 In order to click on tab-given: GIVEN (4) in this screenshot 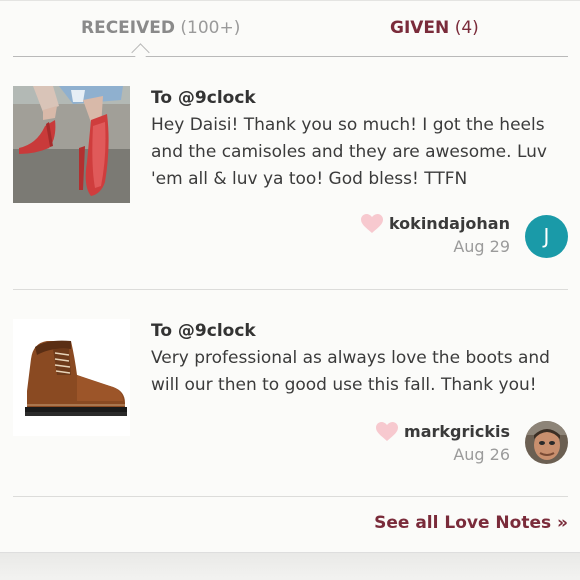, I will do `click(434, 28)`.